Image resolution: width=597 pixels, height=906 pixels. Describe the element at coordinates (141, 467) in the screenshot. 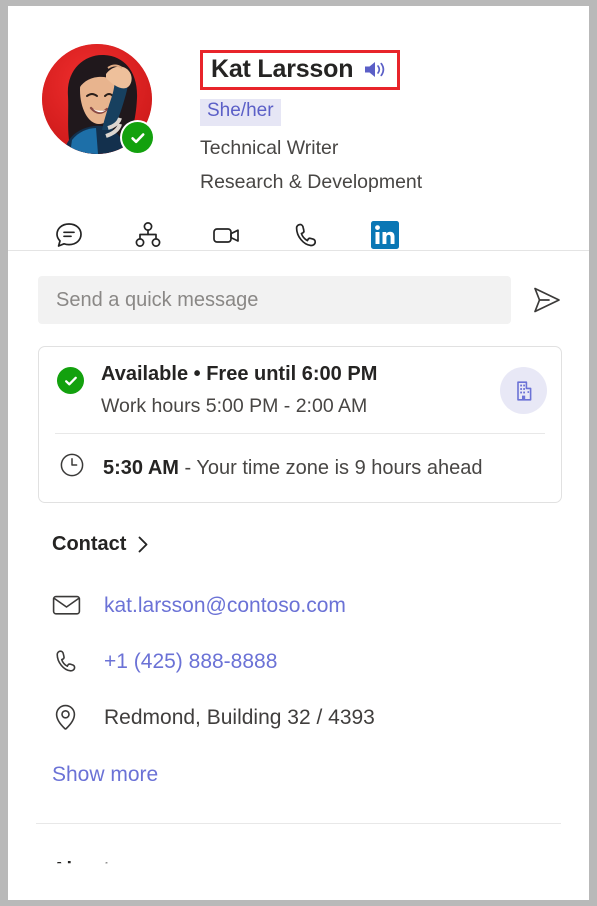

I see `local-time: 5:30 AM` at that location.